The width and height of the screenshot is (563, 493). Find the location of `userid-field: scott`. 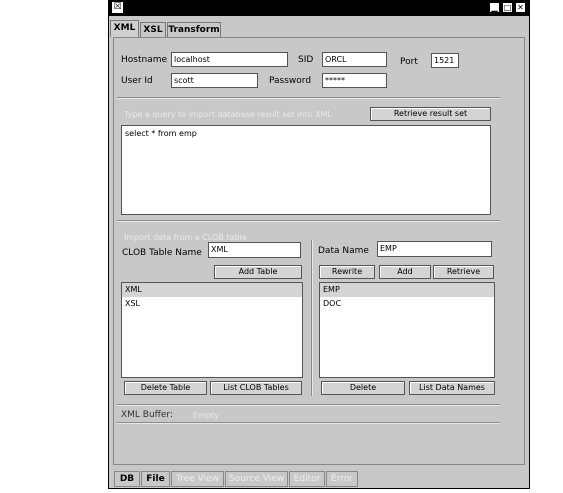

userid-field: scott is located at coordinates (214, 80).